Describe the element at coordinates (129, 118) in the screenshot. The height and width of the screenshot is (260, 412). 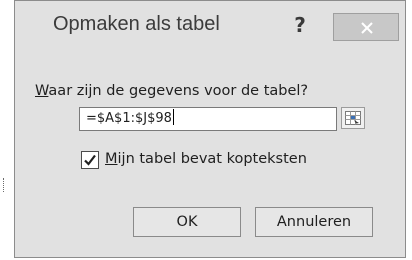
I see `range-input-value: =$A$1:$J$98` at that location.